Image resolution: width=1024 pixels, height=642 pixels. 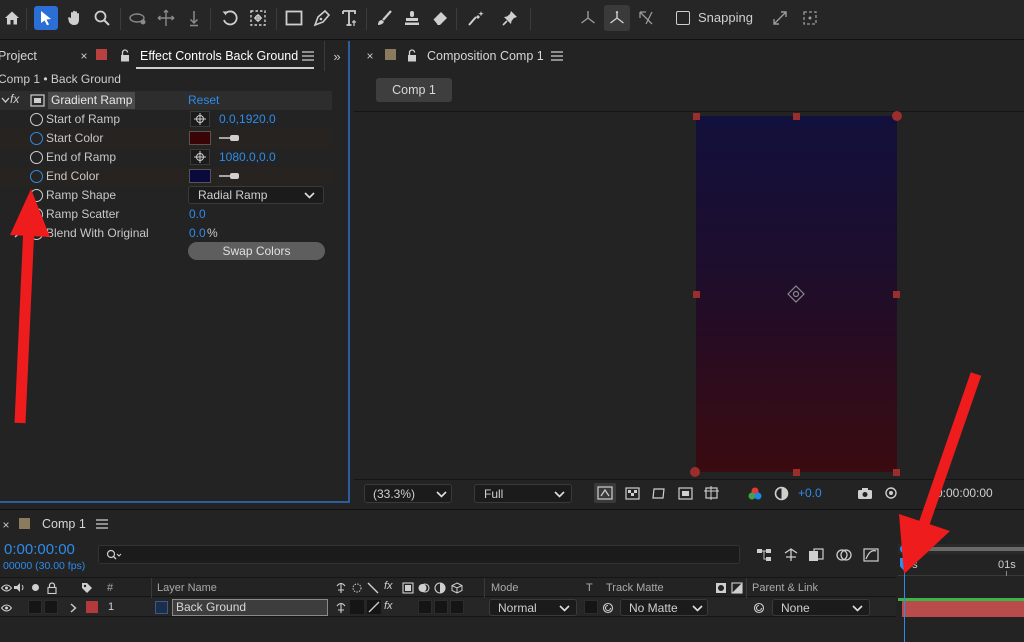 I want to click on column-layer-name: Layer Name, so click(x=187, y=588).